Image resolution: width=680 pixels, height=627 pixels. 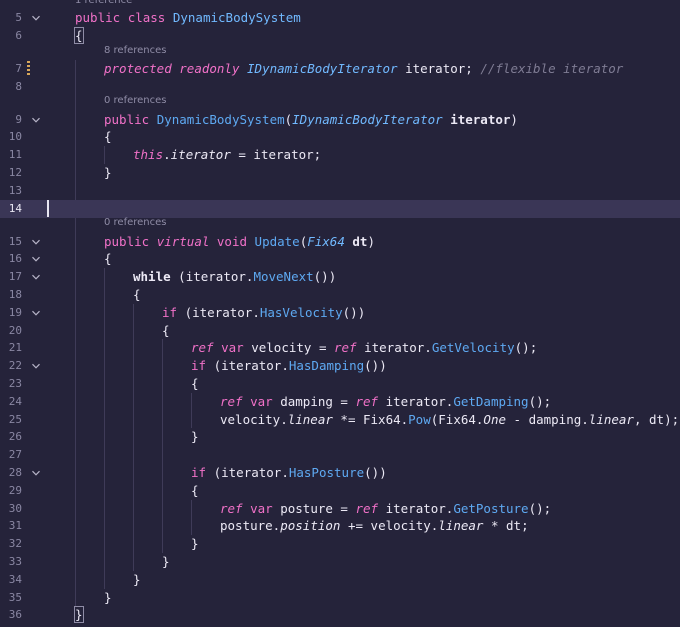 I want to click on code-token: velocity., so click(x=254, y=419).